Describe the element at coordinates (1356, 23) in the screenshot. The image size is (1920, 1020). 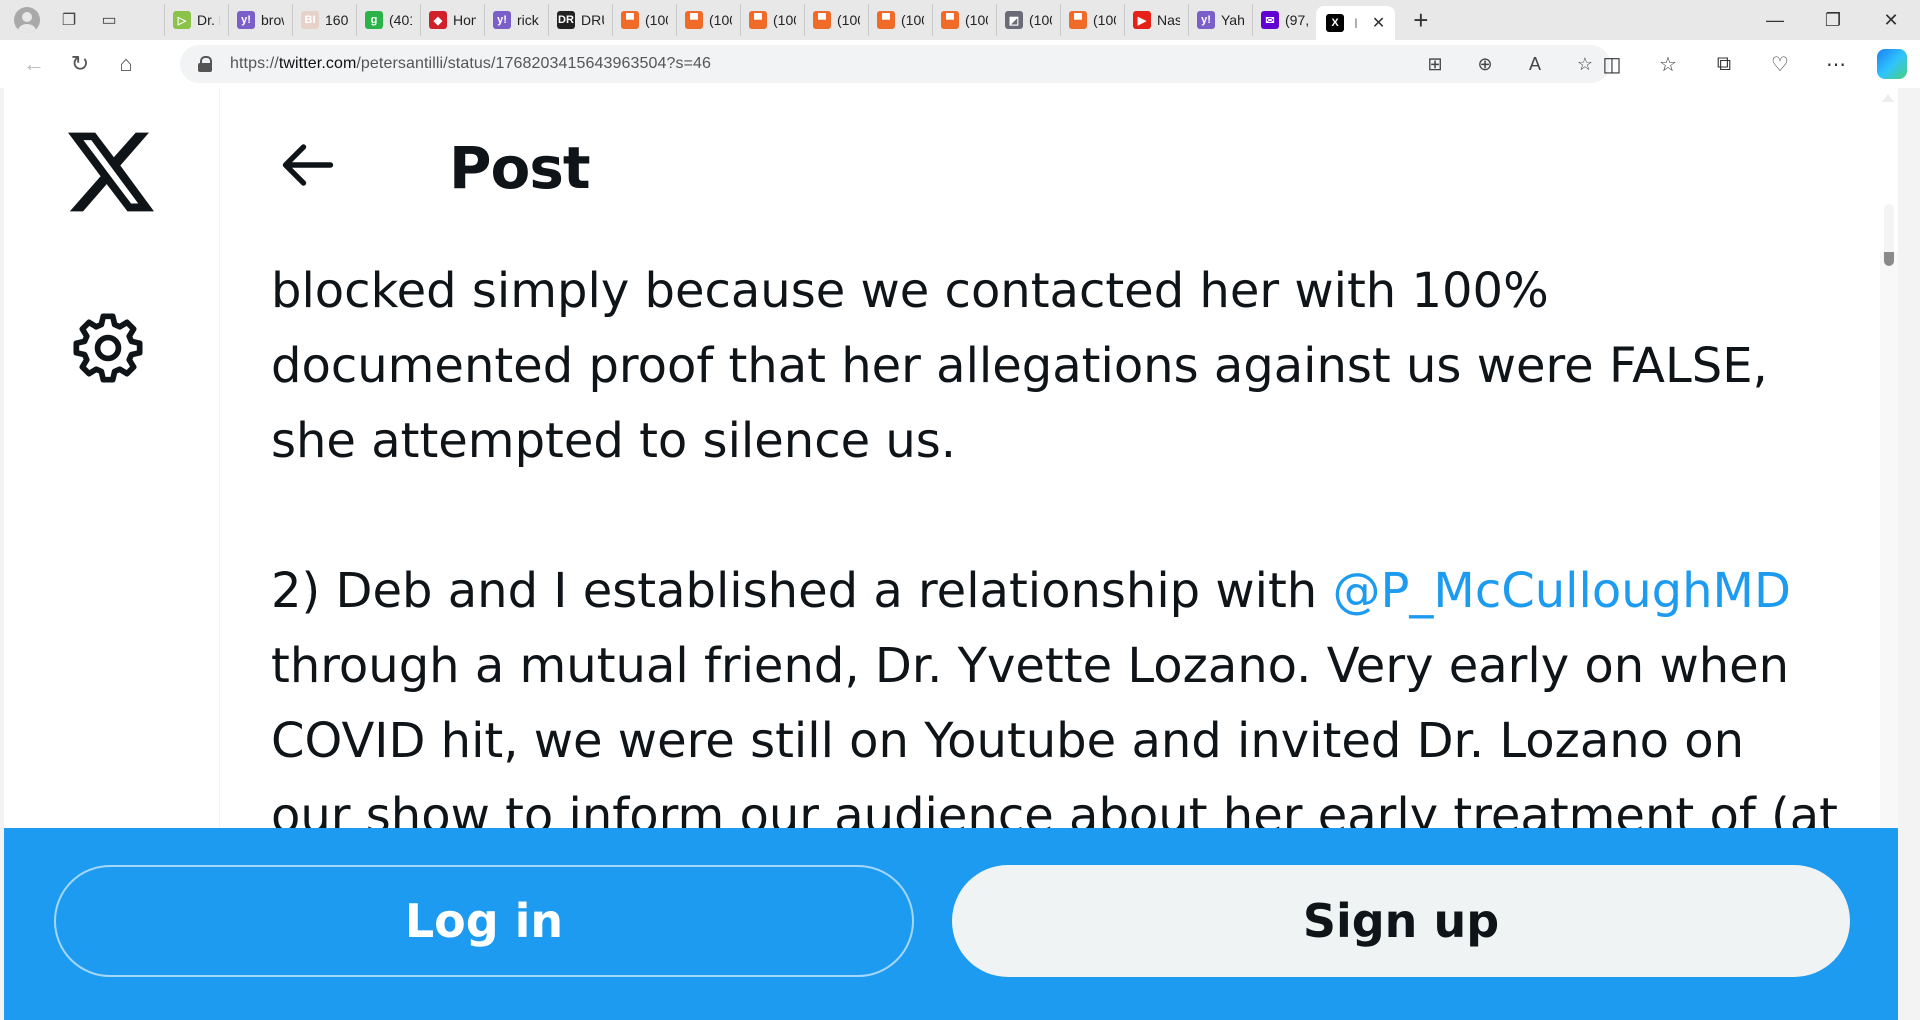
I see `browser-tab-active: X I ✕` at that location.